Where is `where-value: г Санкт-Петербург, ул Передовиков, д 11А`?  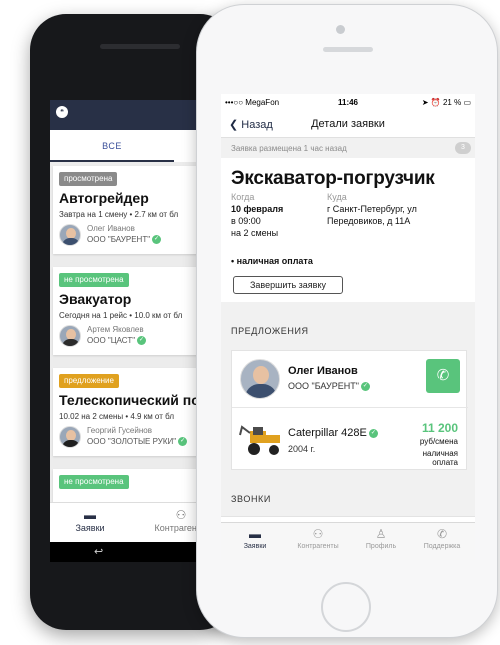 where-value: г Санкт-Петербург, ул Передовиков, д 11А is located at coordinates (372, 215).